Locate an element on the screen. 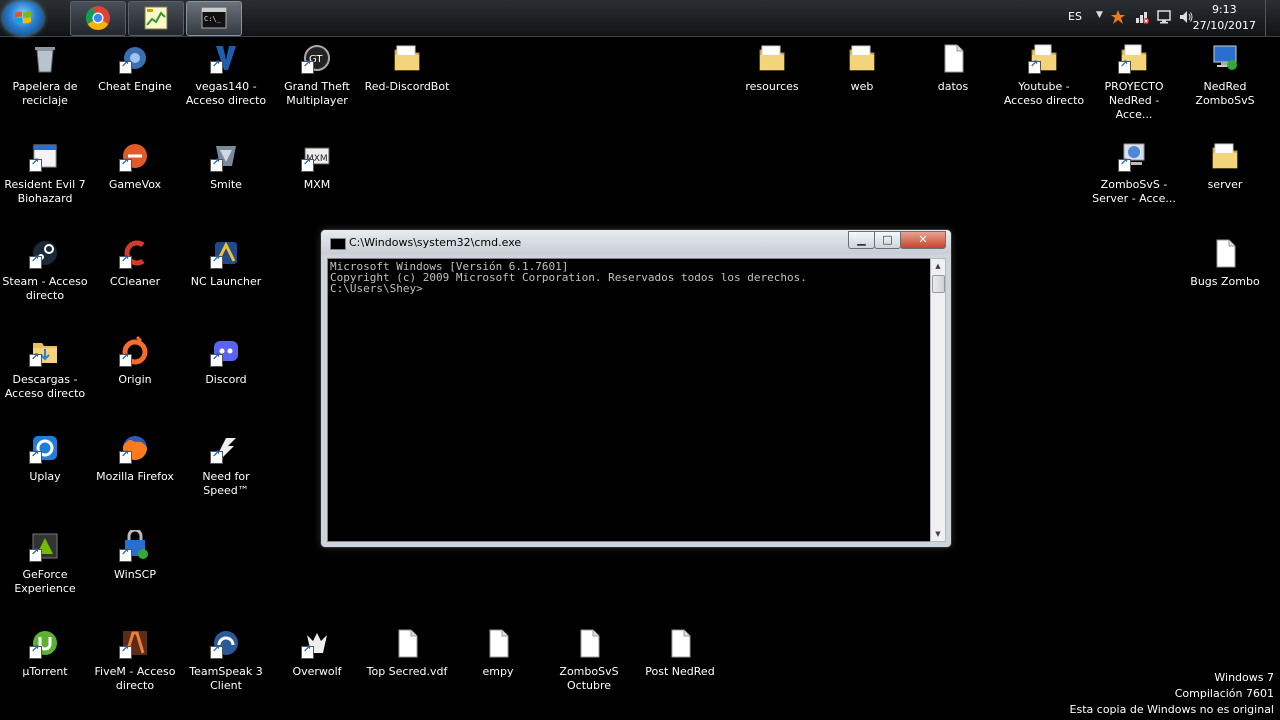  language-indicator: ES is located at coordinates (1075, 16).